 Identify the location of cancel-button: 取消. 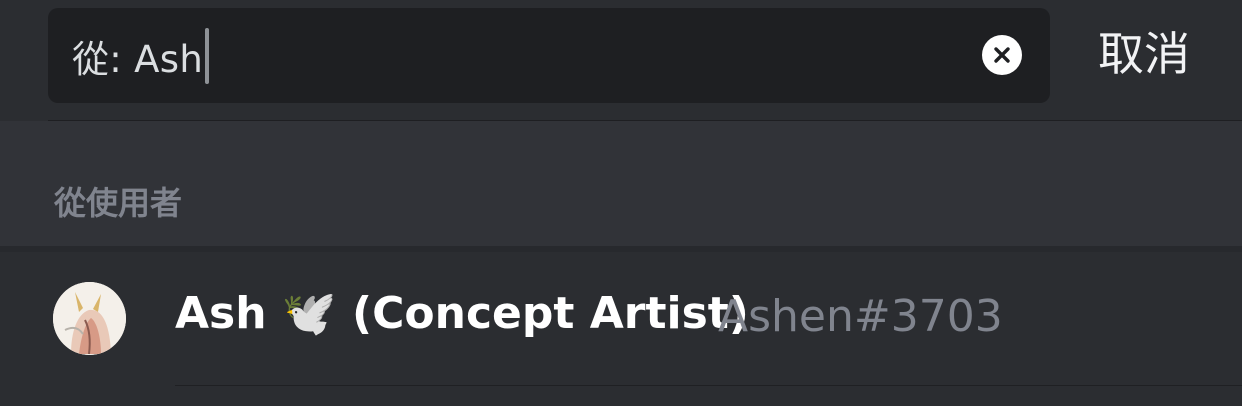
(1144, 54).